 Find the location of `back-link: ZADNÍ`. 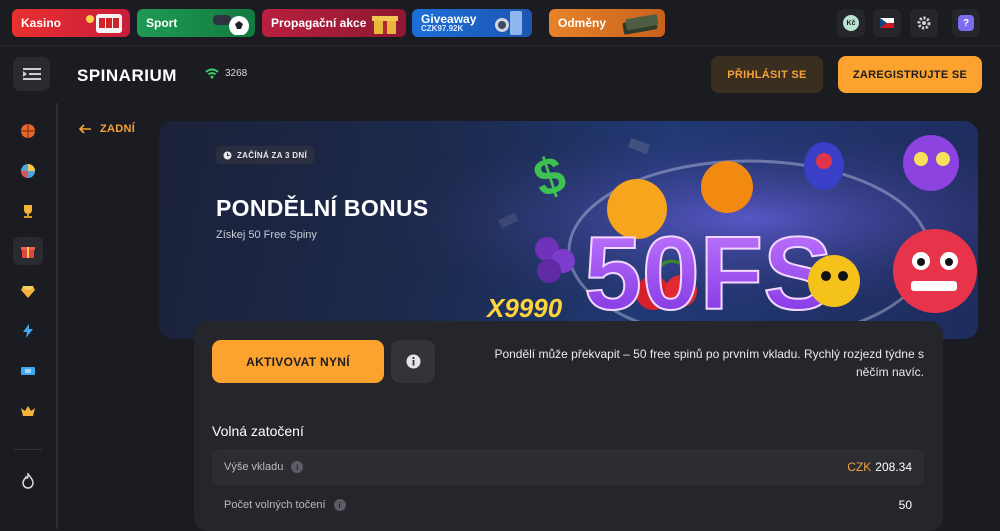

back-link: ZADNÍ is located at coordinates (106, 129).